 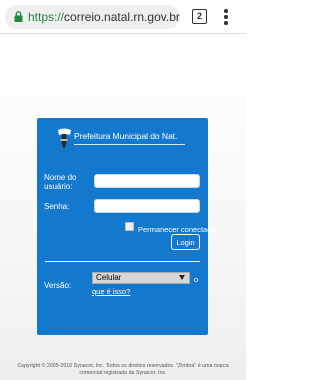 I want to click on login-button: Login, so click(x=185, y=242).